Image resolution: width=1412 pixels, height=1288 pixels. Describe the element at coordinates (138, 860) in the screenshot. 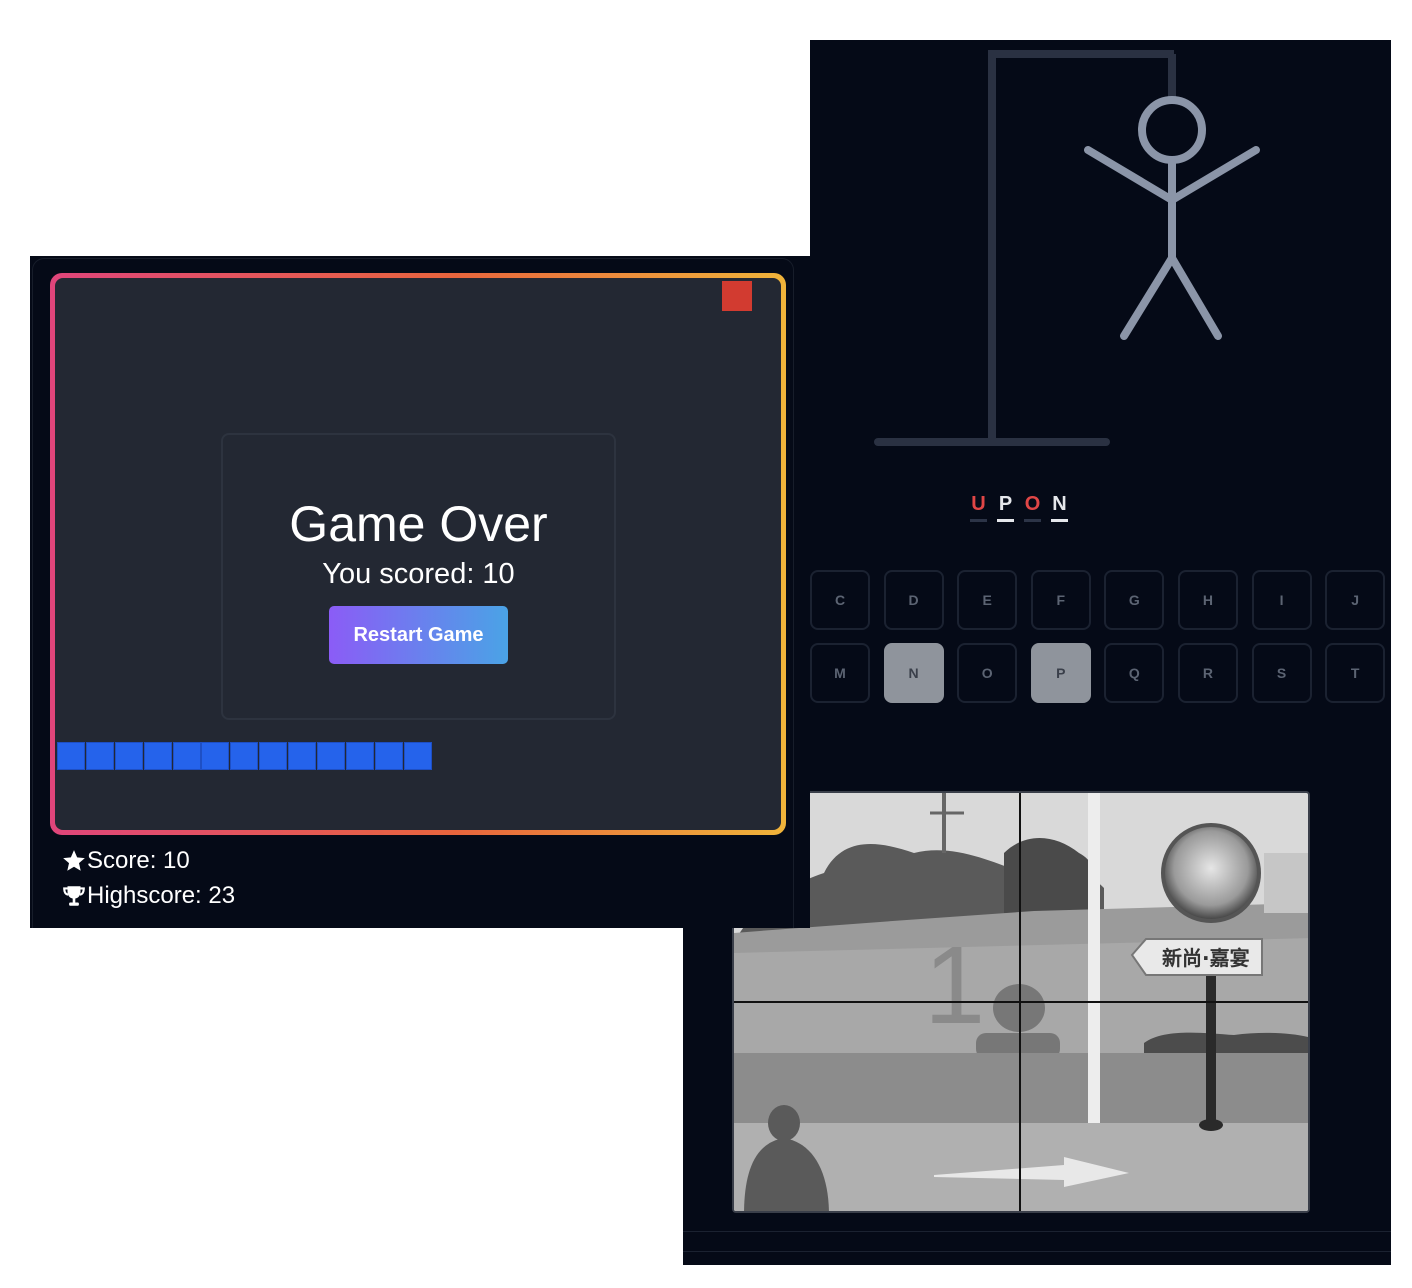

I see `score-text: Score: 10` at that location.